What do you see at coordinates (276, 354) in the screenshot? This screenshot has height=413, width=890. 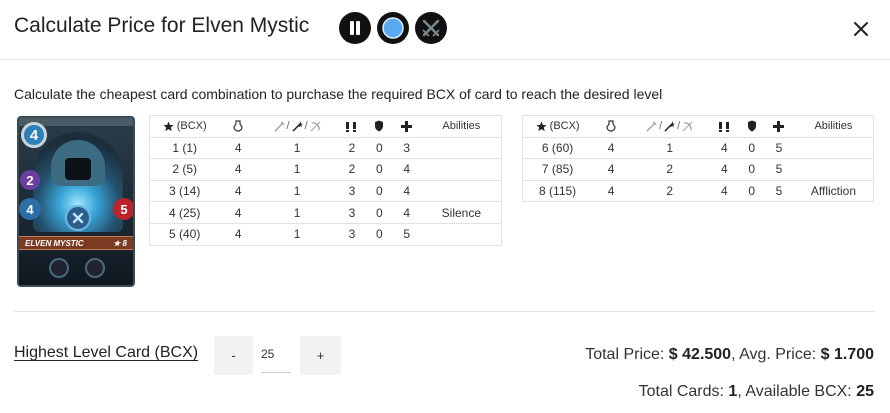 I see `bcx-quantity-input` at bounding box center [276, 354].